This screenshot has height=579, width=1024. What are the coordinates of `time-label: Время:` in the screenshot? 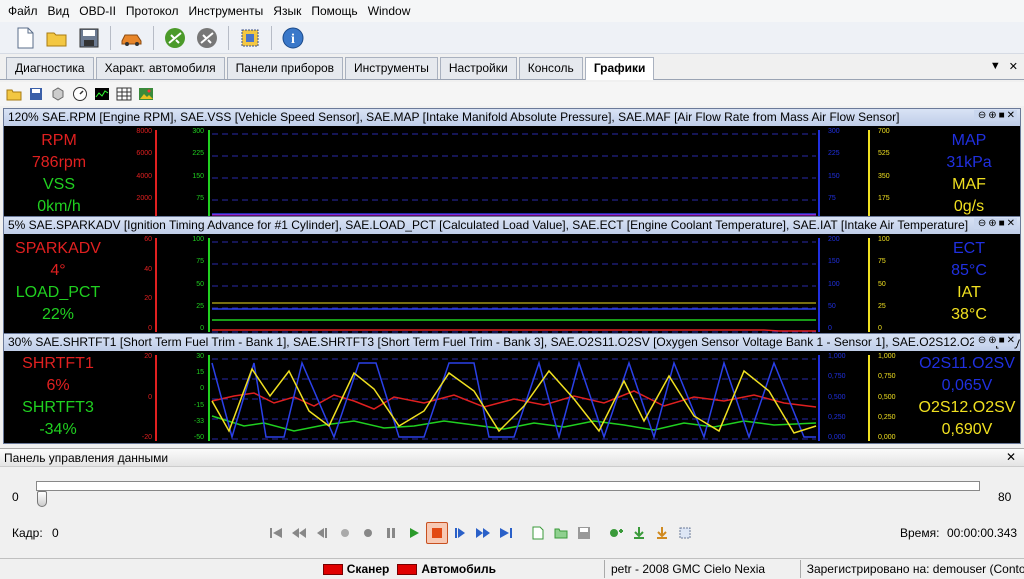 It's located at (920, 533).